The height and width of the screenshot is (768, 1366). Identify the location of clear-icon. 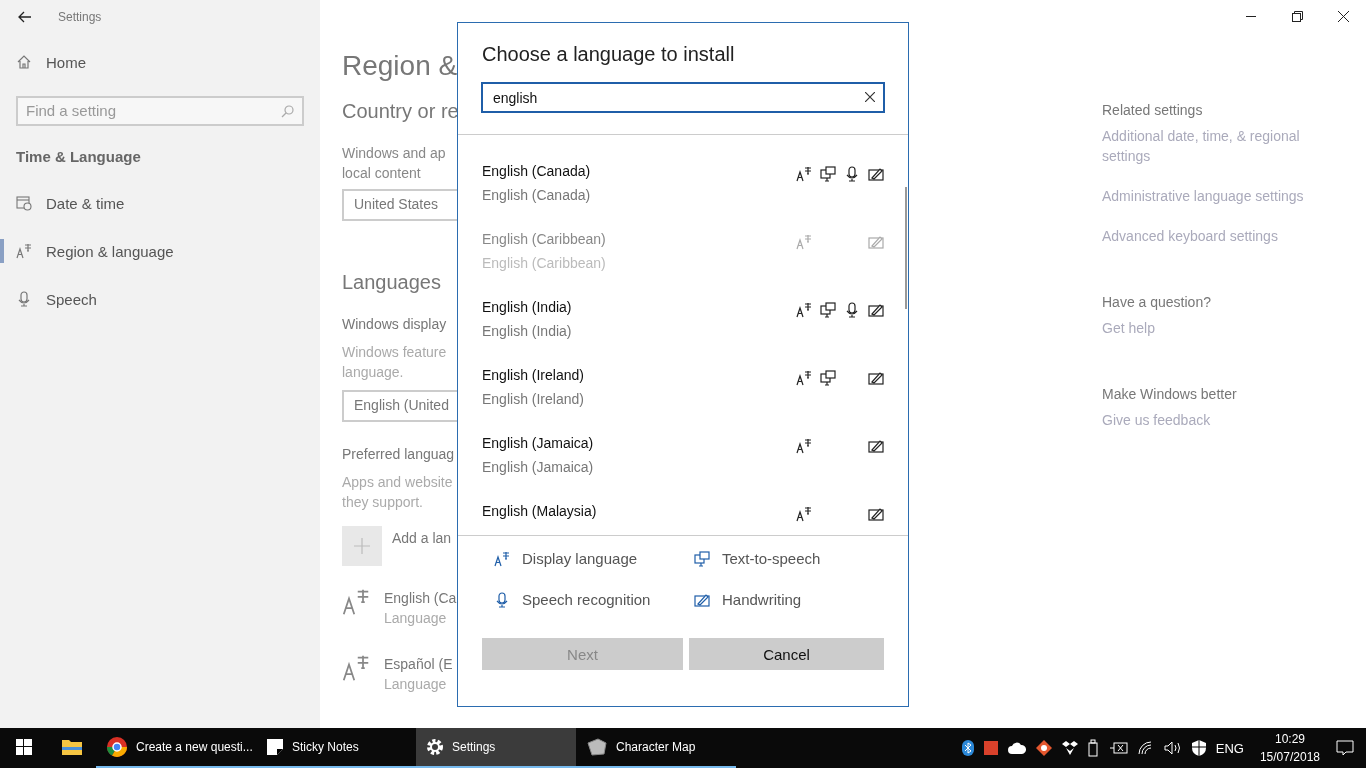
(870, 97).